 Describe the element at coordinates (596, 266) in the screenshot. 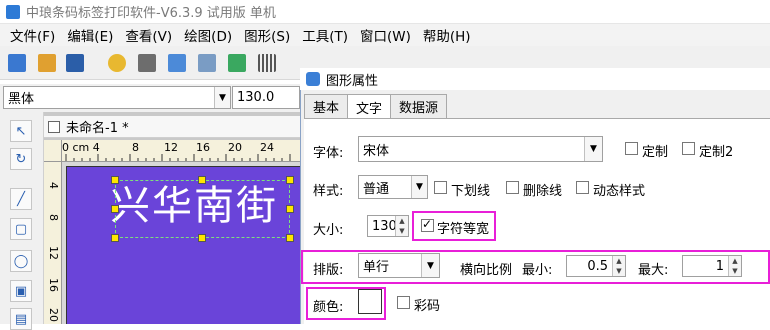

I see `min-scale-stepper: 0.5 ▲ ▼` at that location.